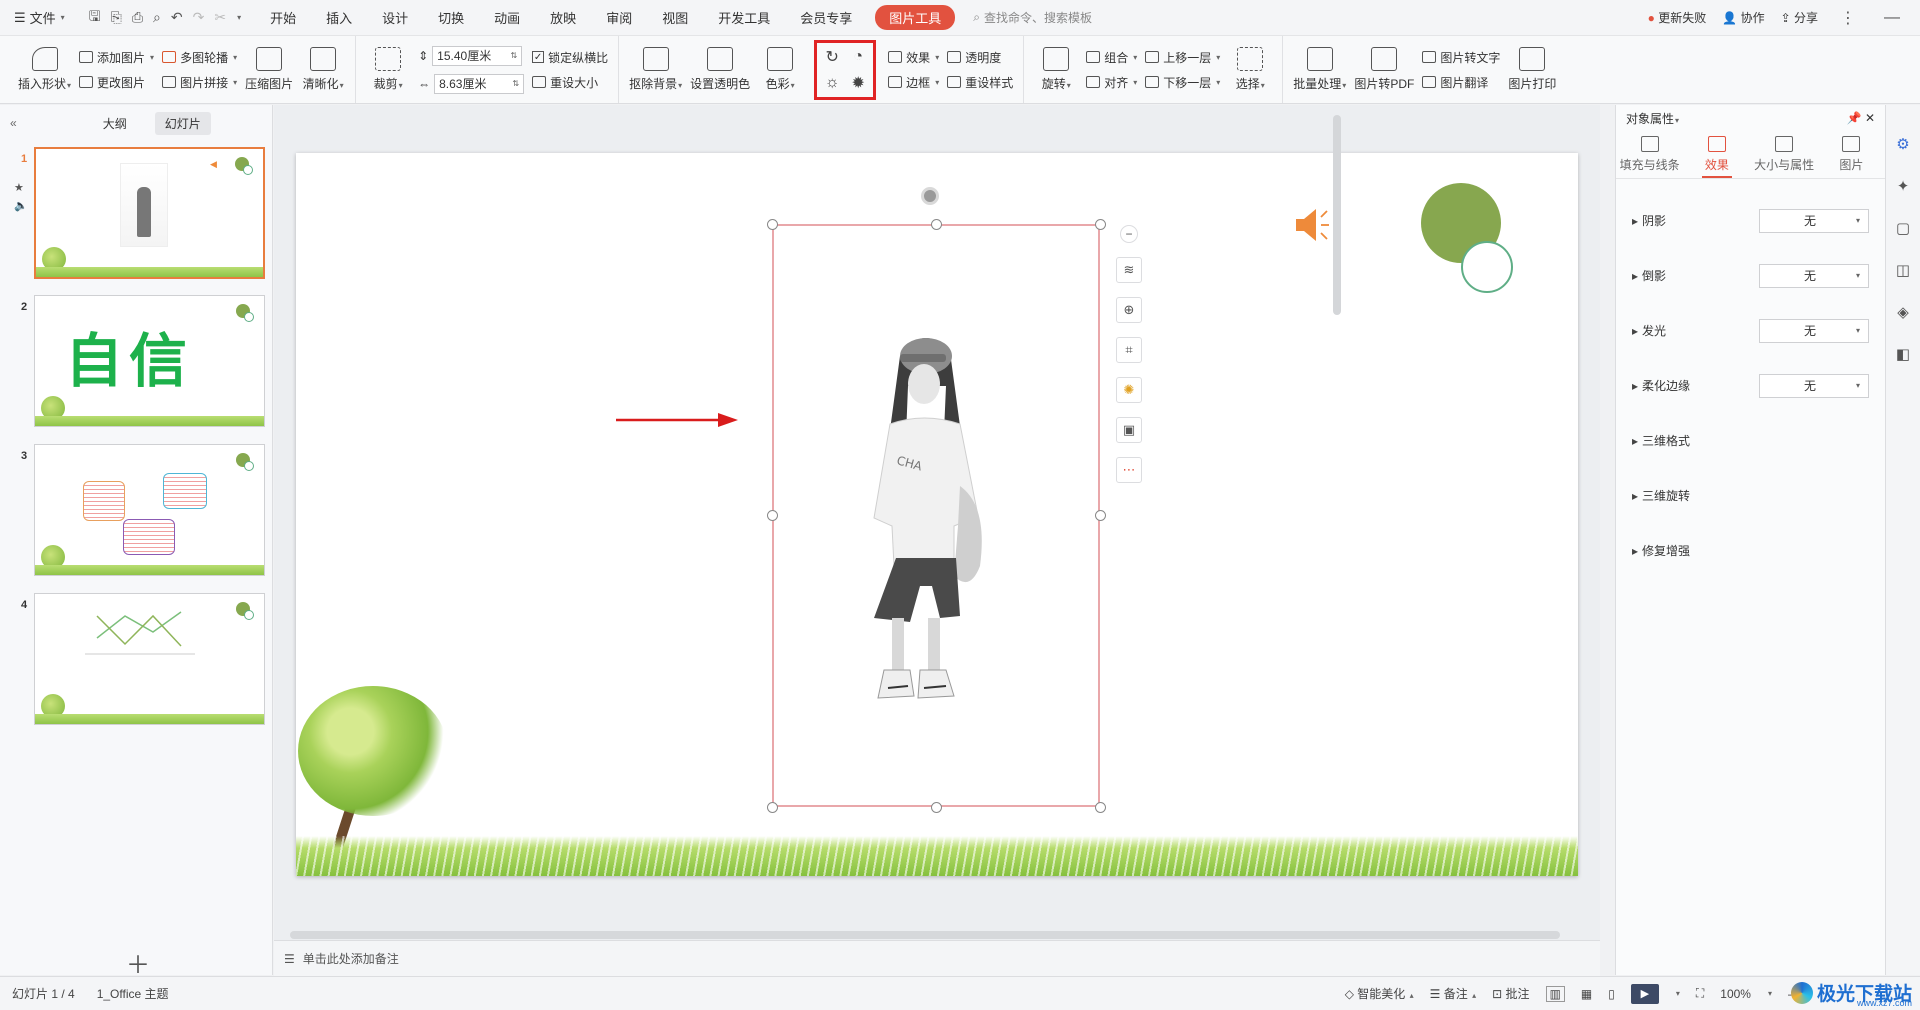  Describe the element at coordinates (772, 224) in the screenshot. I see `resize-handle-nw` at that location.